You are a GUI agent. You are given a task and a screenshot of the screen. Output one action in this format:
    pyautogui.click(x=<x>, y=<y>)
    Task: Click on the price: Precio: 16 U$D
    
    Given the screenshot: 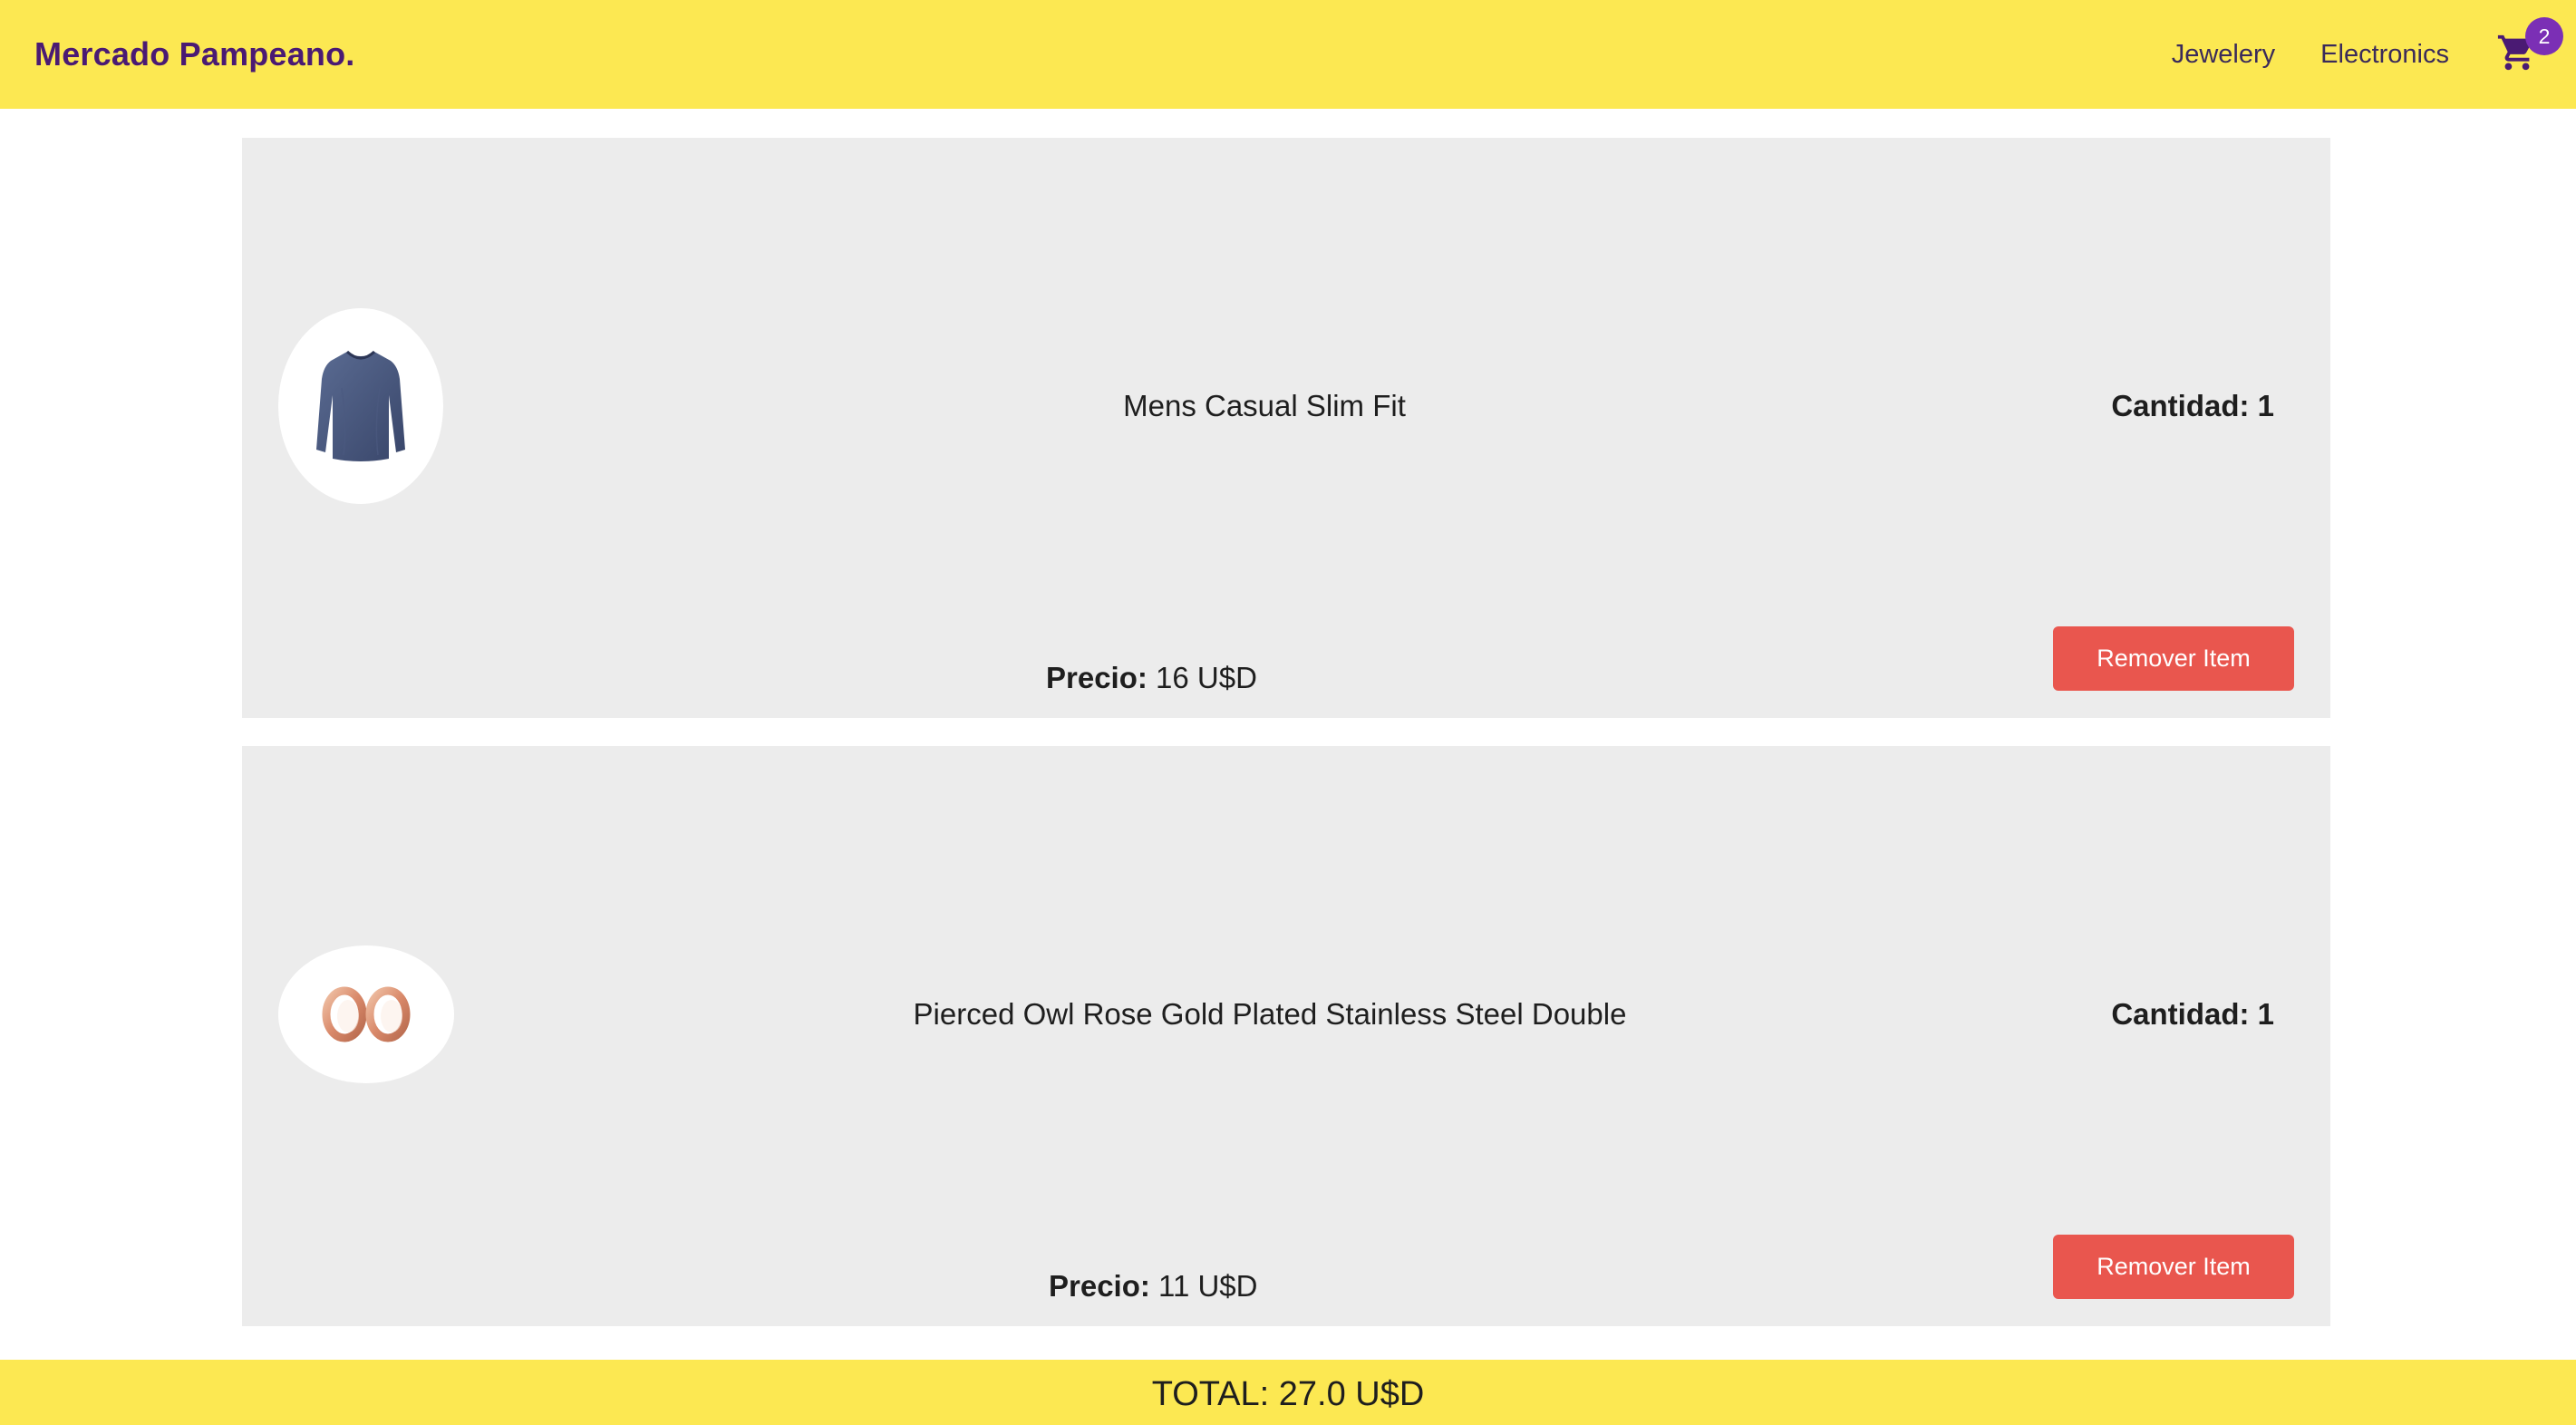 What is the action you would take?
    pyautogui.click(x=1151, y=678)
    